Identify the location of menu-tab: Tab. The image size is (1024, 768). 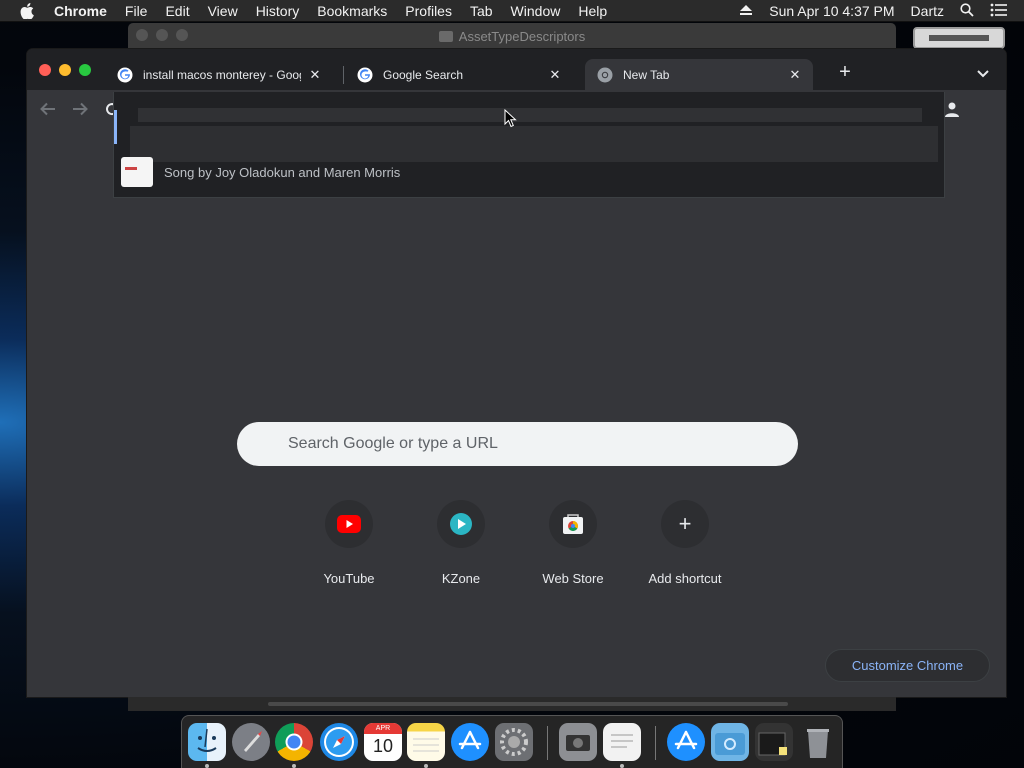
(481, 11).